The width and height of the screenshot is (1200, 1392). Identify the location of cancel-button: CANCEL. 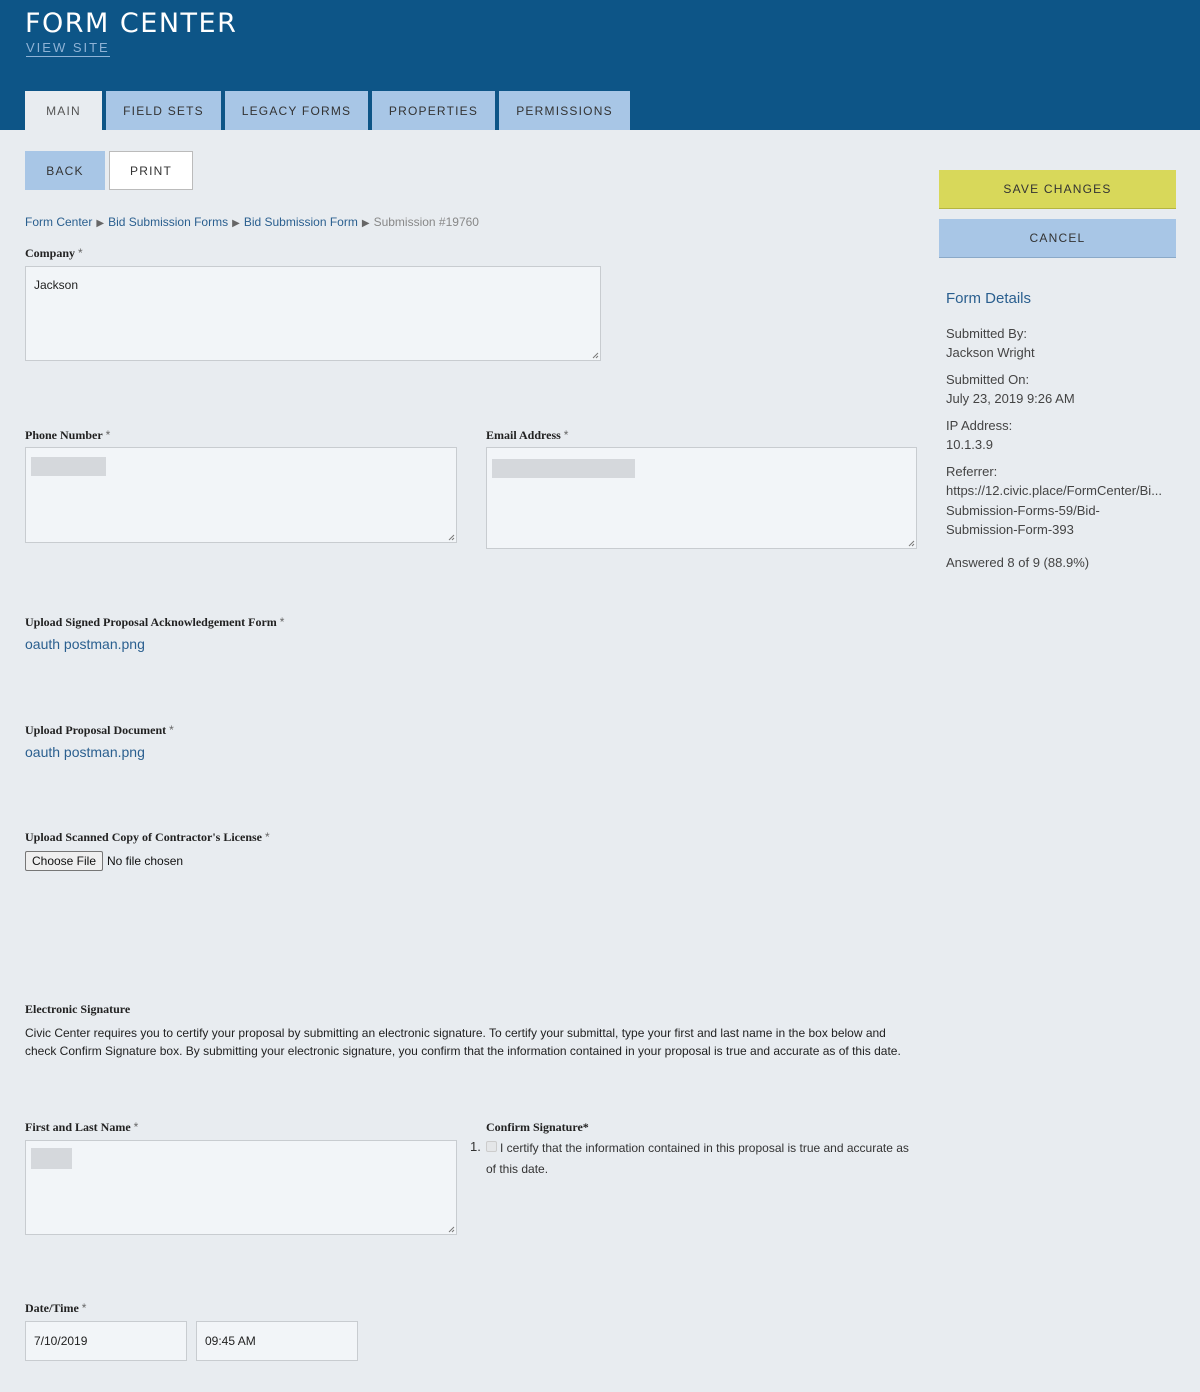
(1057, 238).